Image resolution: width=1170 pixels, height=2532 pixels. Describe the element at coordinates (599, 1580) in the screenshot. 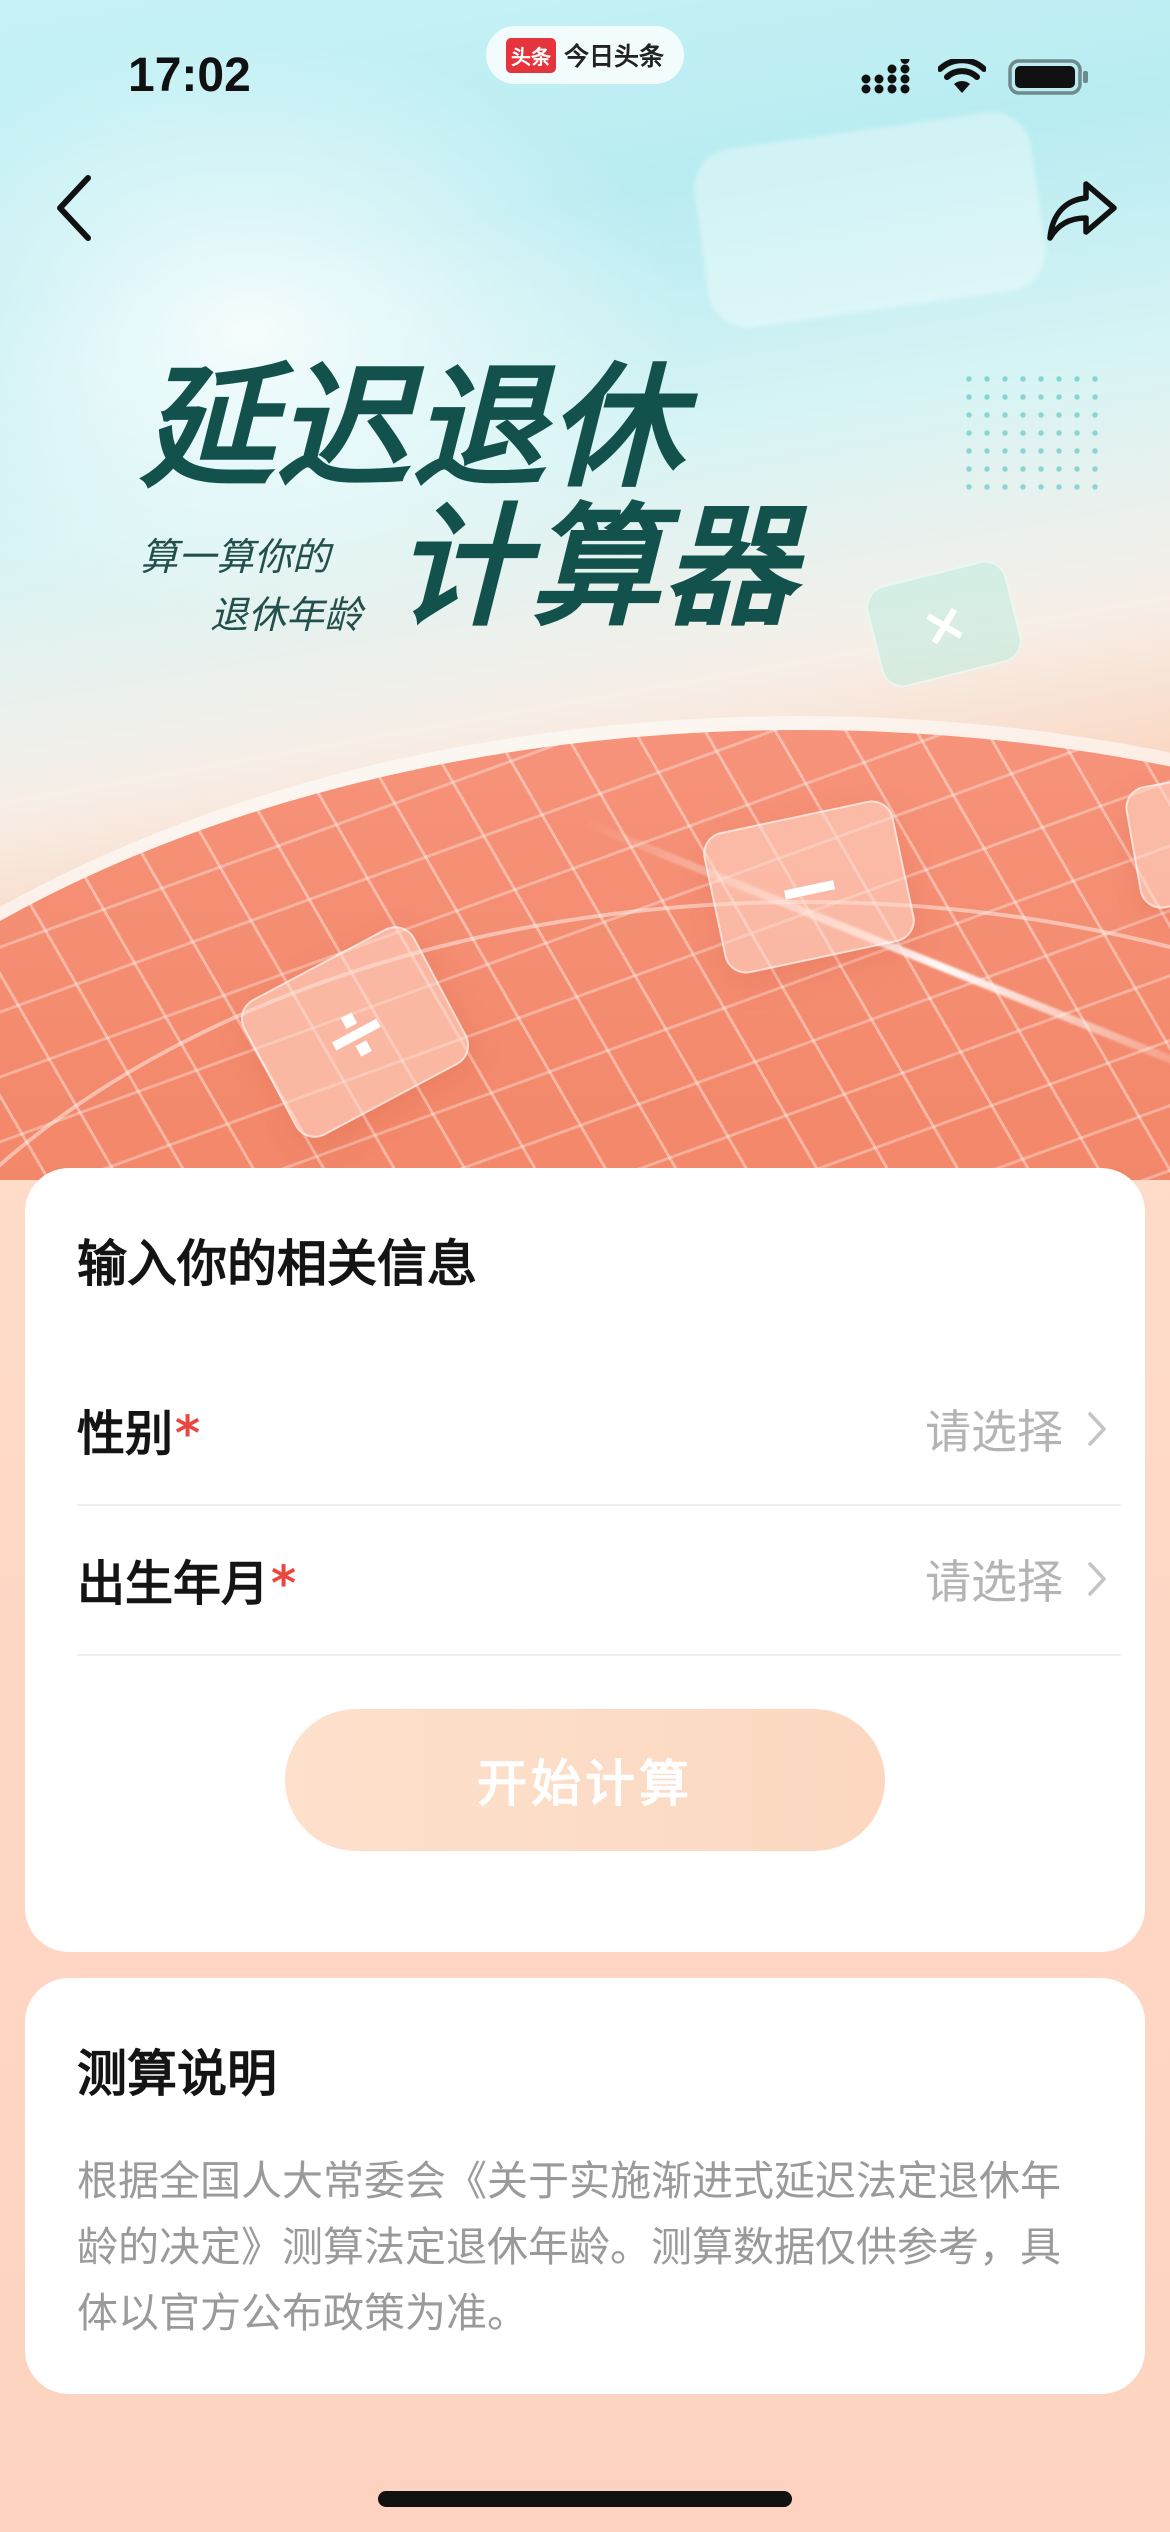

I see `birthdate-select-row: 出生年月* 请选择` at that location.